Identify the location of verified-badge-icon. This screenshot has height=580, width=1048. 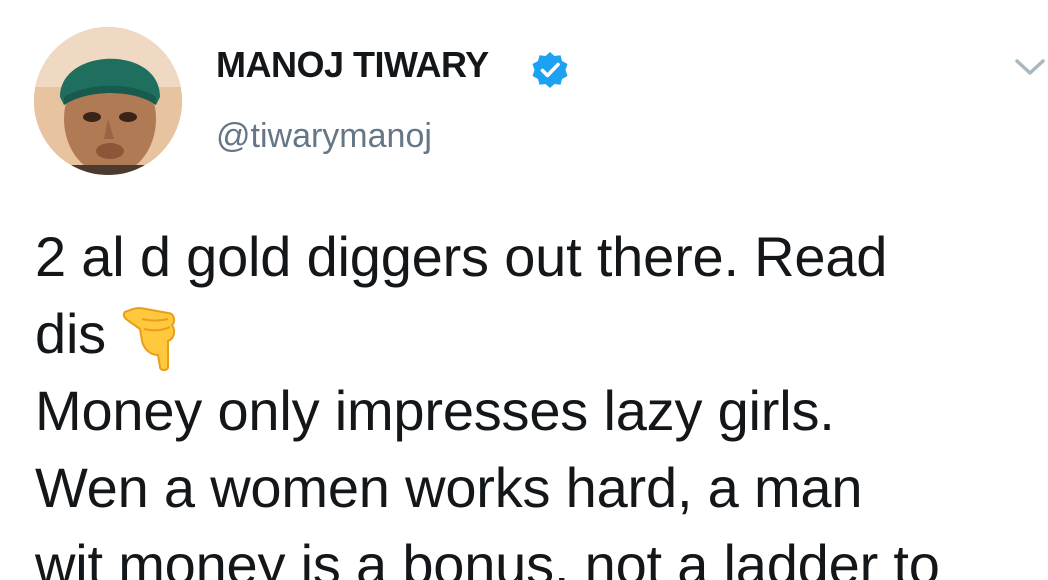
(550, 70).